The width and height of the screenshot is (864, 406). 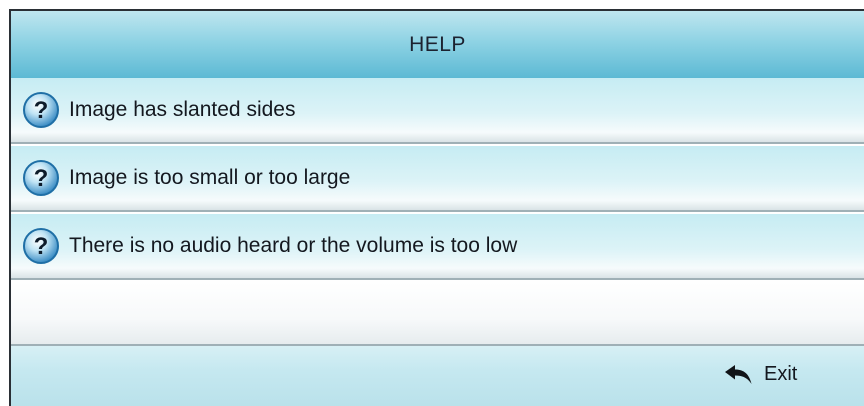 I want to click on menu-footer: Exit, so click(x=437, y=376).